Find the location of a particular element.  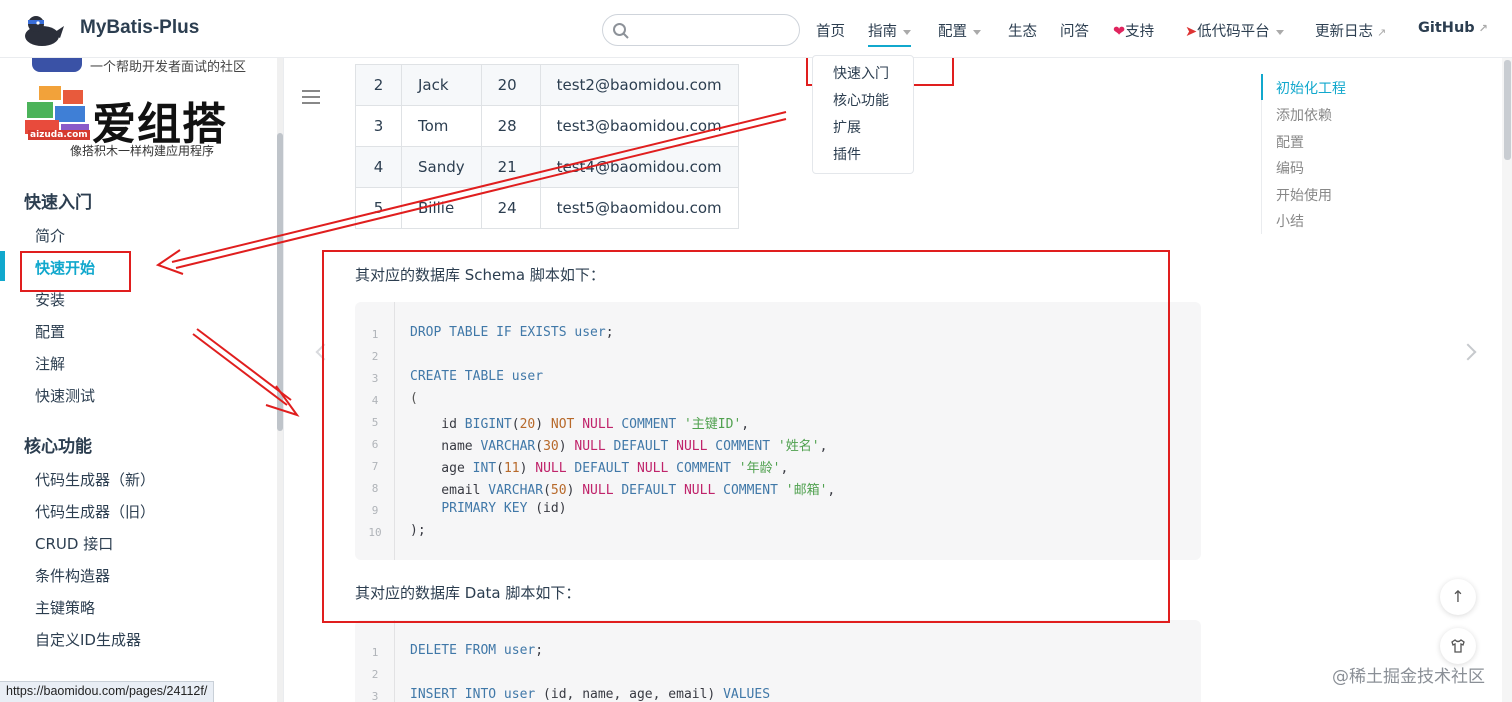

sidebar-item-keygen: 主键策略 is located at coordinates (65, 607).